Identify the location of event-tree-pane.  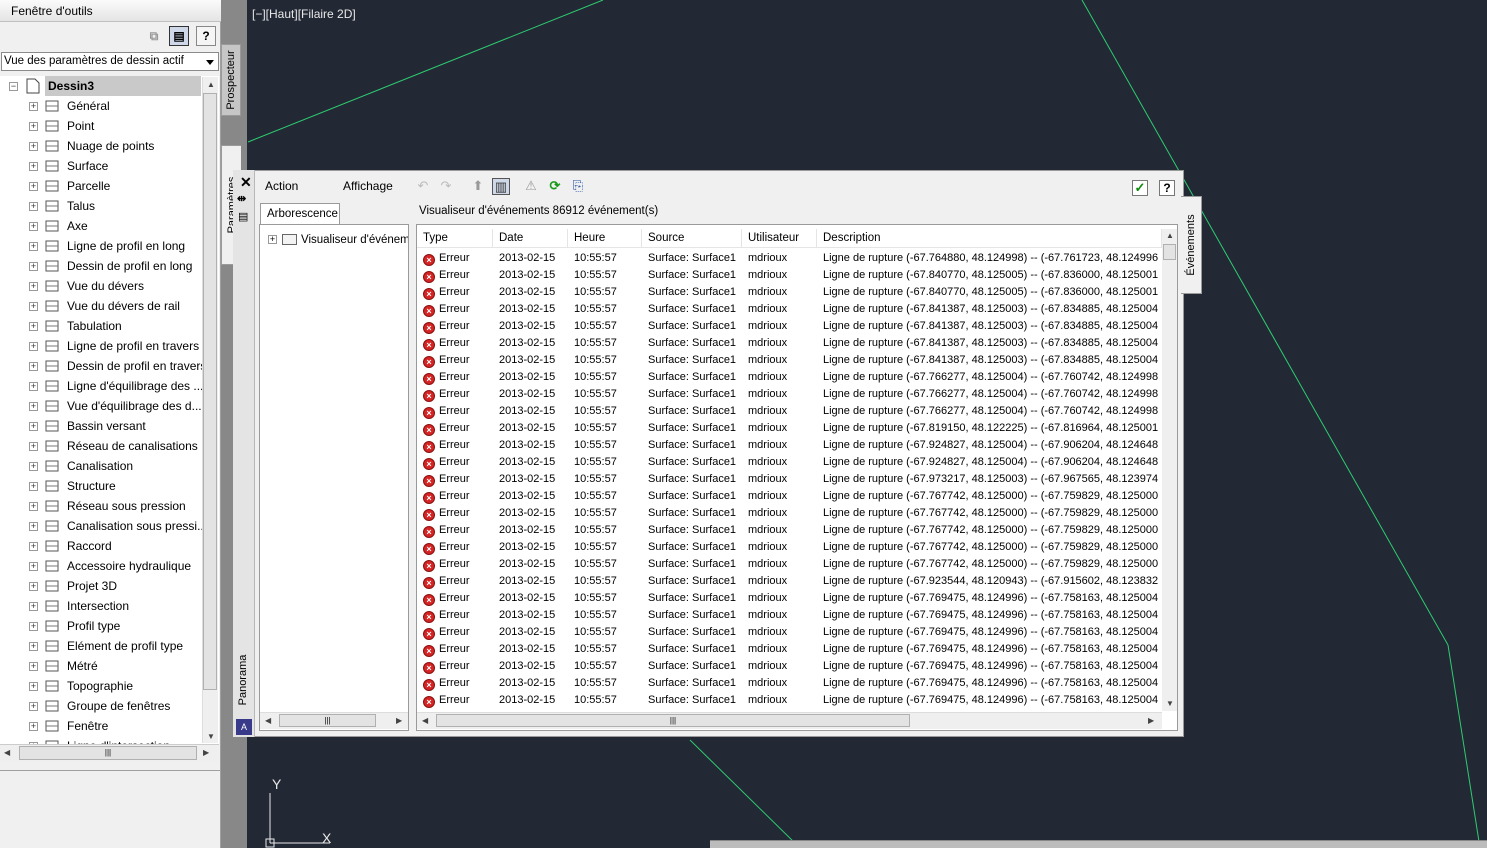
(334, 477).